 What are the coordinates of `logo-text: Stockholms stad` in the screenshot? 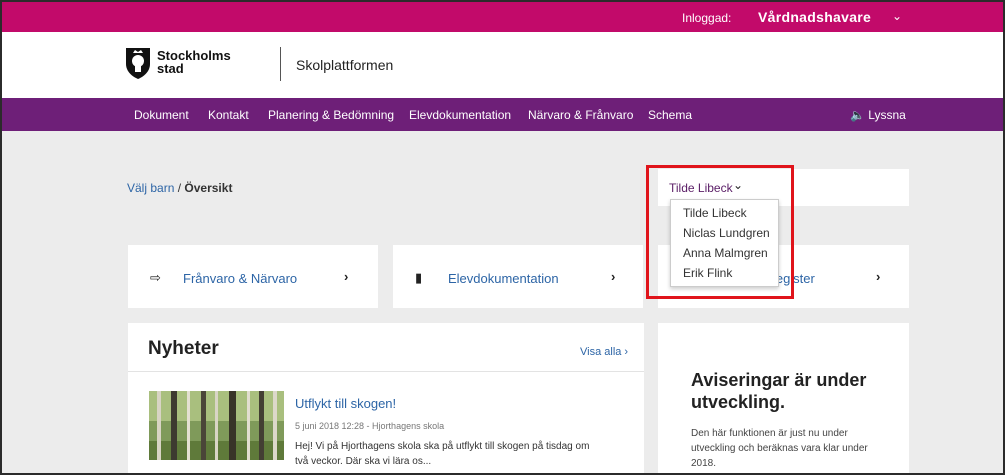 It's located at (194, 62).